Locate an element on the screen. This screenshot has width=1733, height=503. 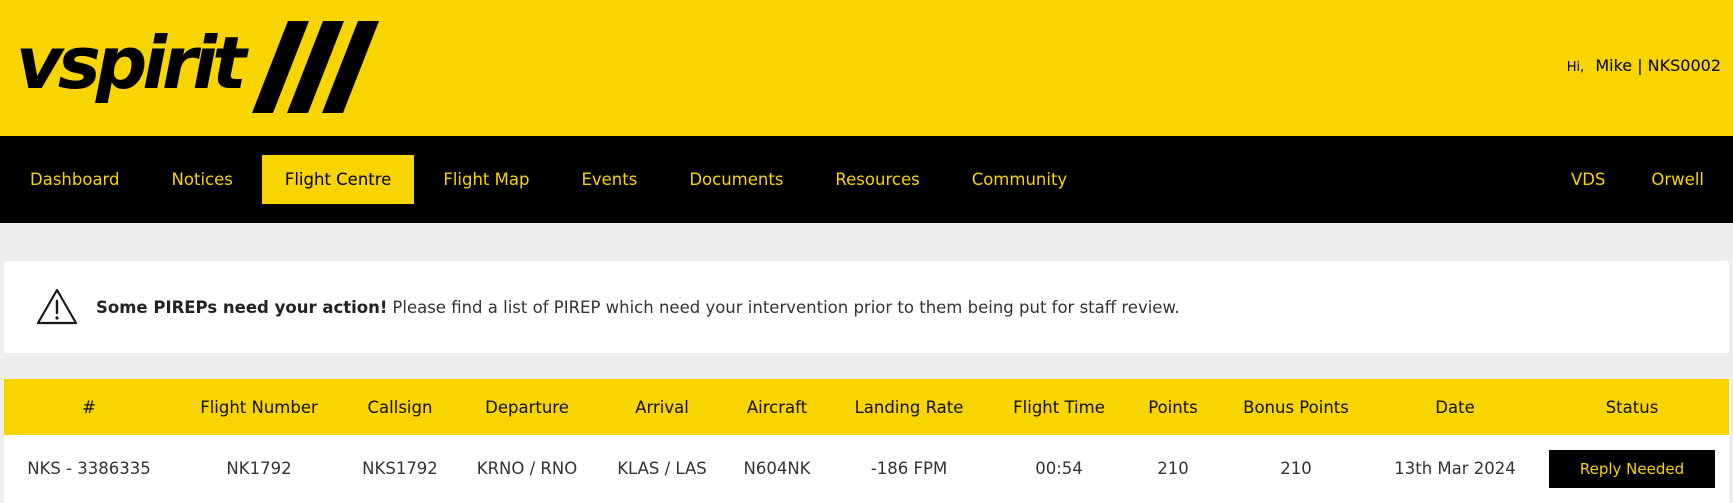
vspirit-logo: vspirit is located at coordinates (198, 67).